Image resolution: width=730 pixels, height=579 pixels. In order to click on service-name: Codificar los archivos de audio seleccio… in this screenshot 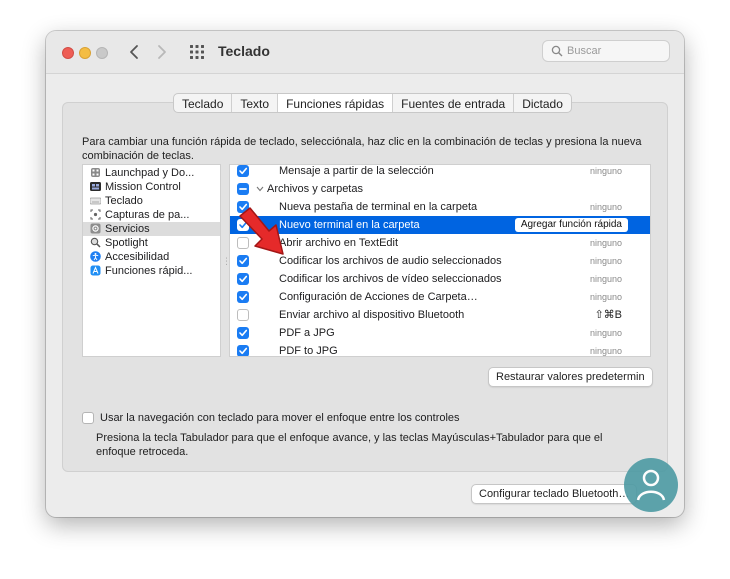, I will do `click(390, 261)`.